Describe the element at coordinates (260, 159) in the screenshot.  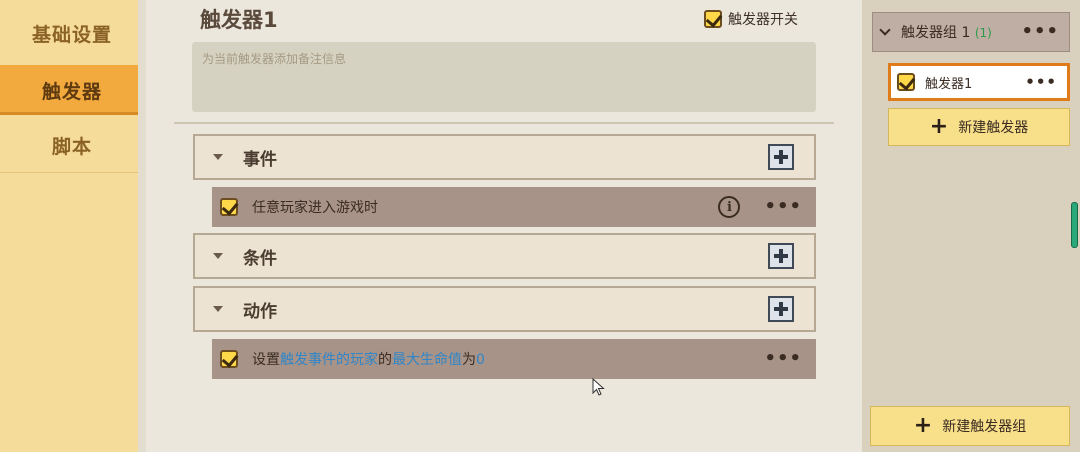
I see `section-events-label: 事件` at that location.